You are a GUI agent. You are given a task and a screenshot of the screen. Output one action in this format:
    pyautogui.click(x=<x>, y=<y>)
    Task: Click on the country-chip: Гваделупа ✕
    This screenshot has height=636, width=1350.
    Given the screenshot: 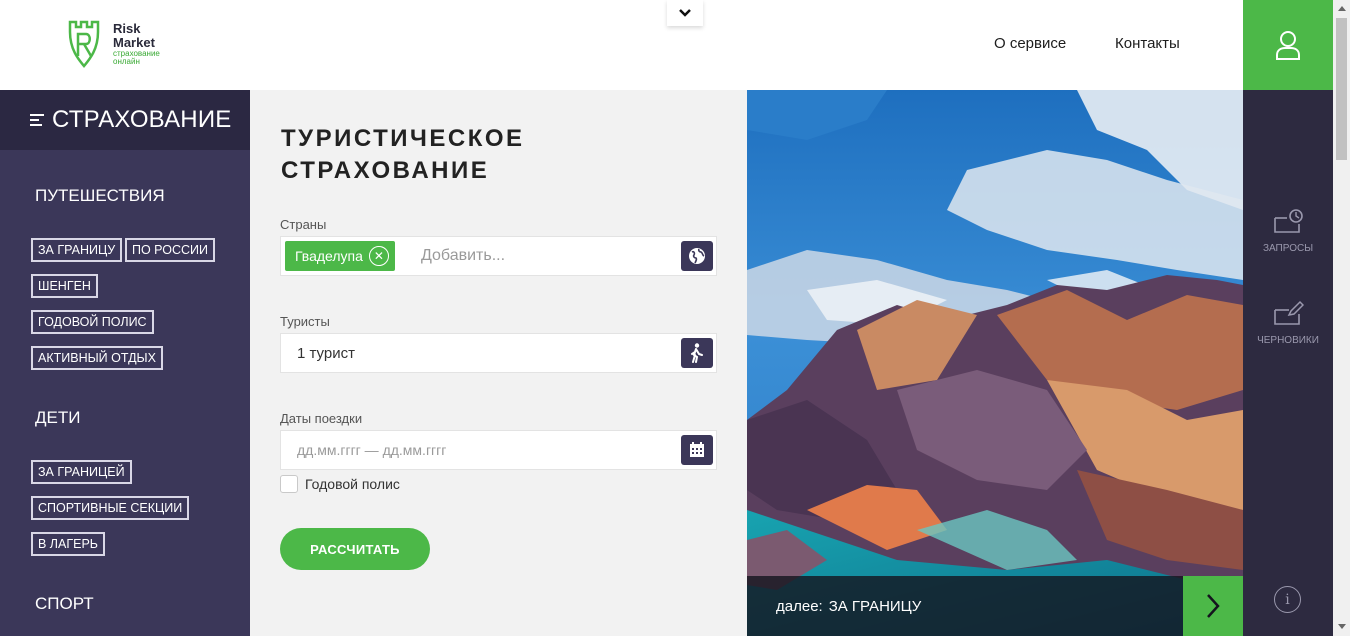 What is the action you would take?
    pyautogui.click(x=340, y=256)
    